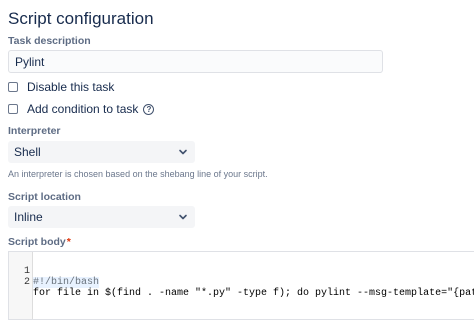 The width and height of the screenshot is (474, 320). Describe the element at coordinates (71, 87) in the screenshot. I see `disable-task-label: Disable this task` at that location.